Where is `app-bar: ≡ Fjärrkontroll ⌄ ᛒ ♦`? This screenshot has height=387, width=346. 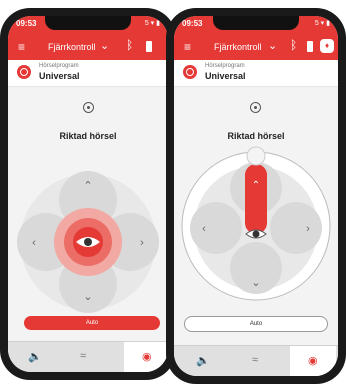 app-bar: ≡ Fjärrkontroll ⌄ ᛒ ♦ is located at coordinates (256, 47).